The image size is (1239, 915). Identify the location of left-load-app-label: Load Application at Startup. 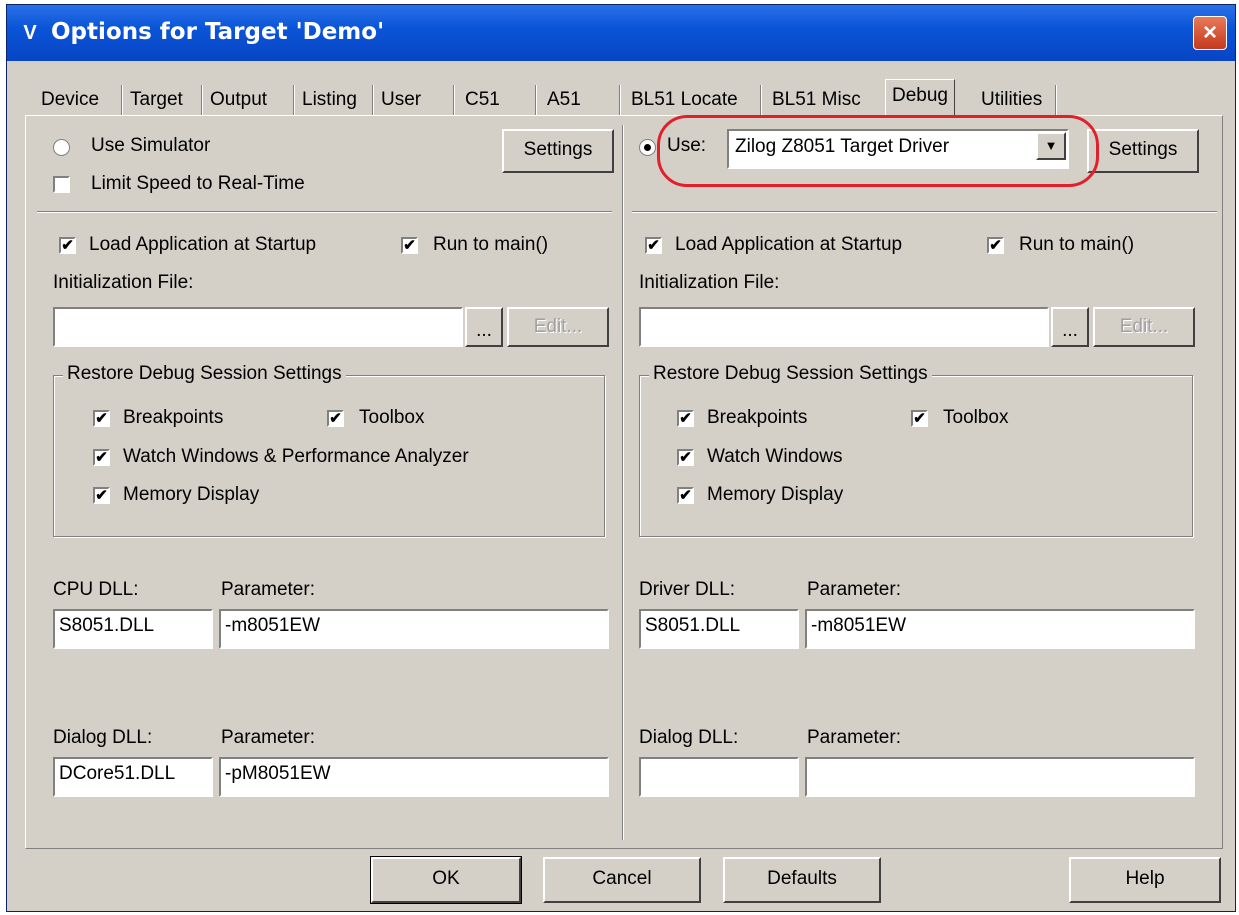
(203, 244).